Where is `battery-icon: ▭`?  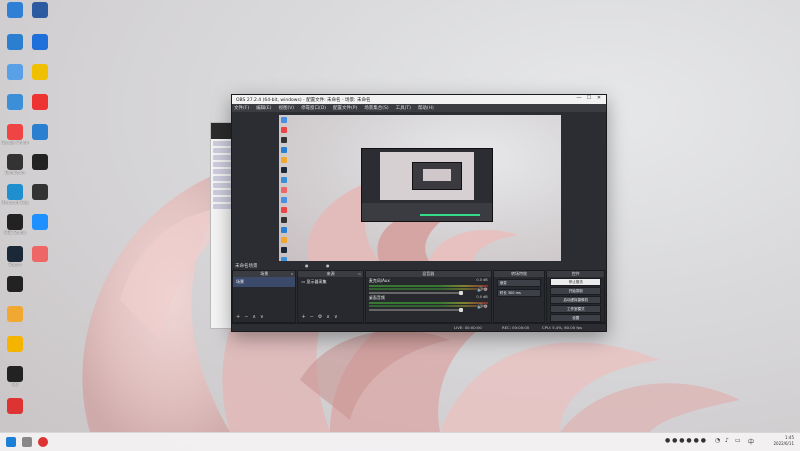
battery-icon: ▭ is located at coordinates (738, 440).